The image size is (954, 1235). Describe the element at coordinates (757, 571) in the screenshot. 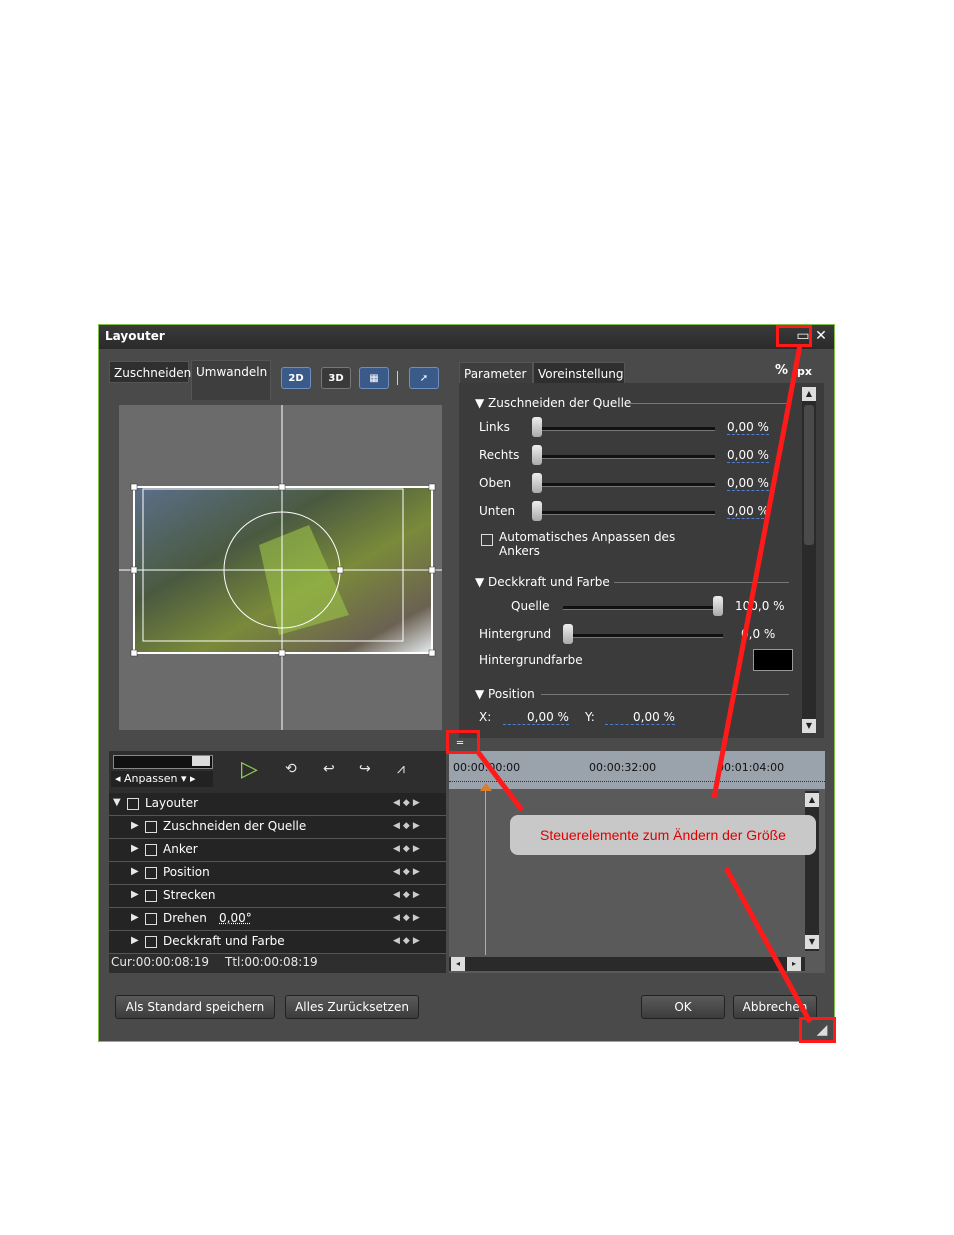

I see `arrow-to-window-controls` at that location.